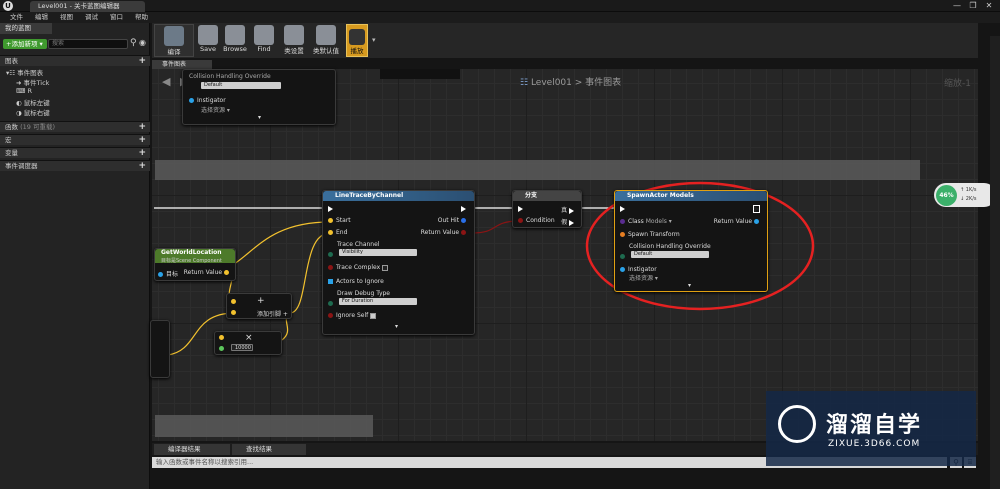 Image resolution: width=1000 pixels, height=489 pixels. Describe the element at coordinates (440, 232) in the screenshot. I see `trace-return-label: Return Value` at that location.